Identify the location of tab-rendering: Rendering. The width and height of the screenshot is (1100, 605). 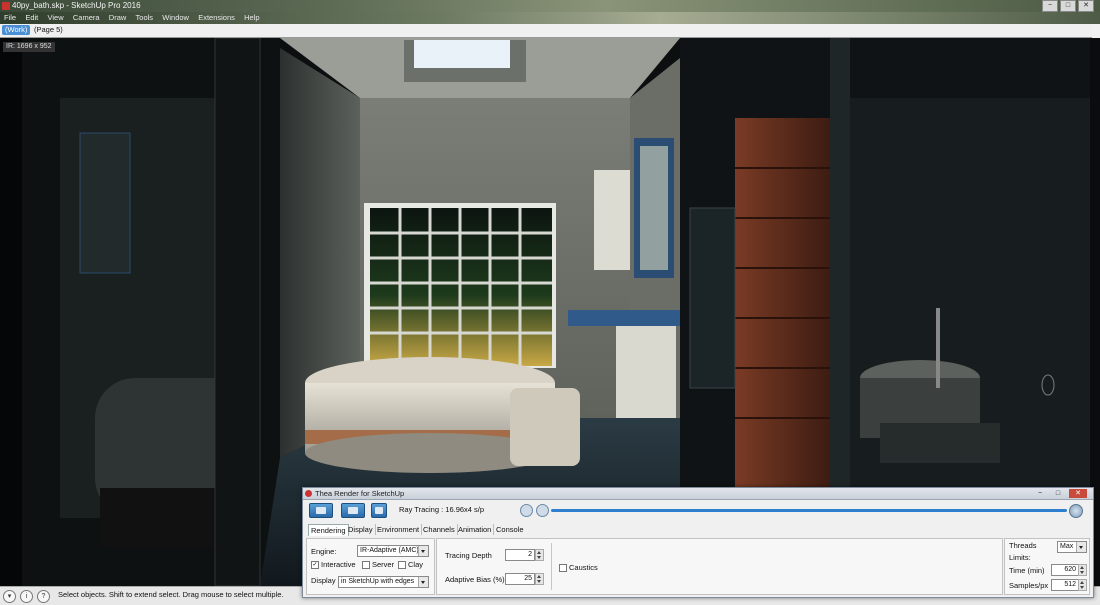
(328, 530).